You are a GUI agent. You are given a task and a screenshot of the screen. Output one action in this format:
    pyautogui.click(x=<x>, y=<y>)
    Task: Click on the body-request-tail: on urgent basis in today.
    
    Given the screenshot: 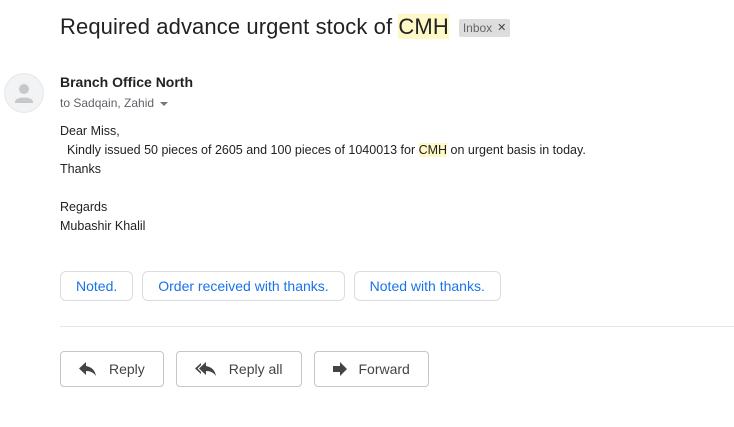 What is the action you would take?
    pyautogui.click(x=516, y=150)
    